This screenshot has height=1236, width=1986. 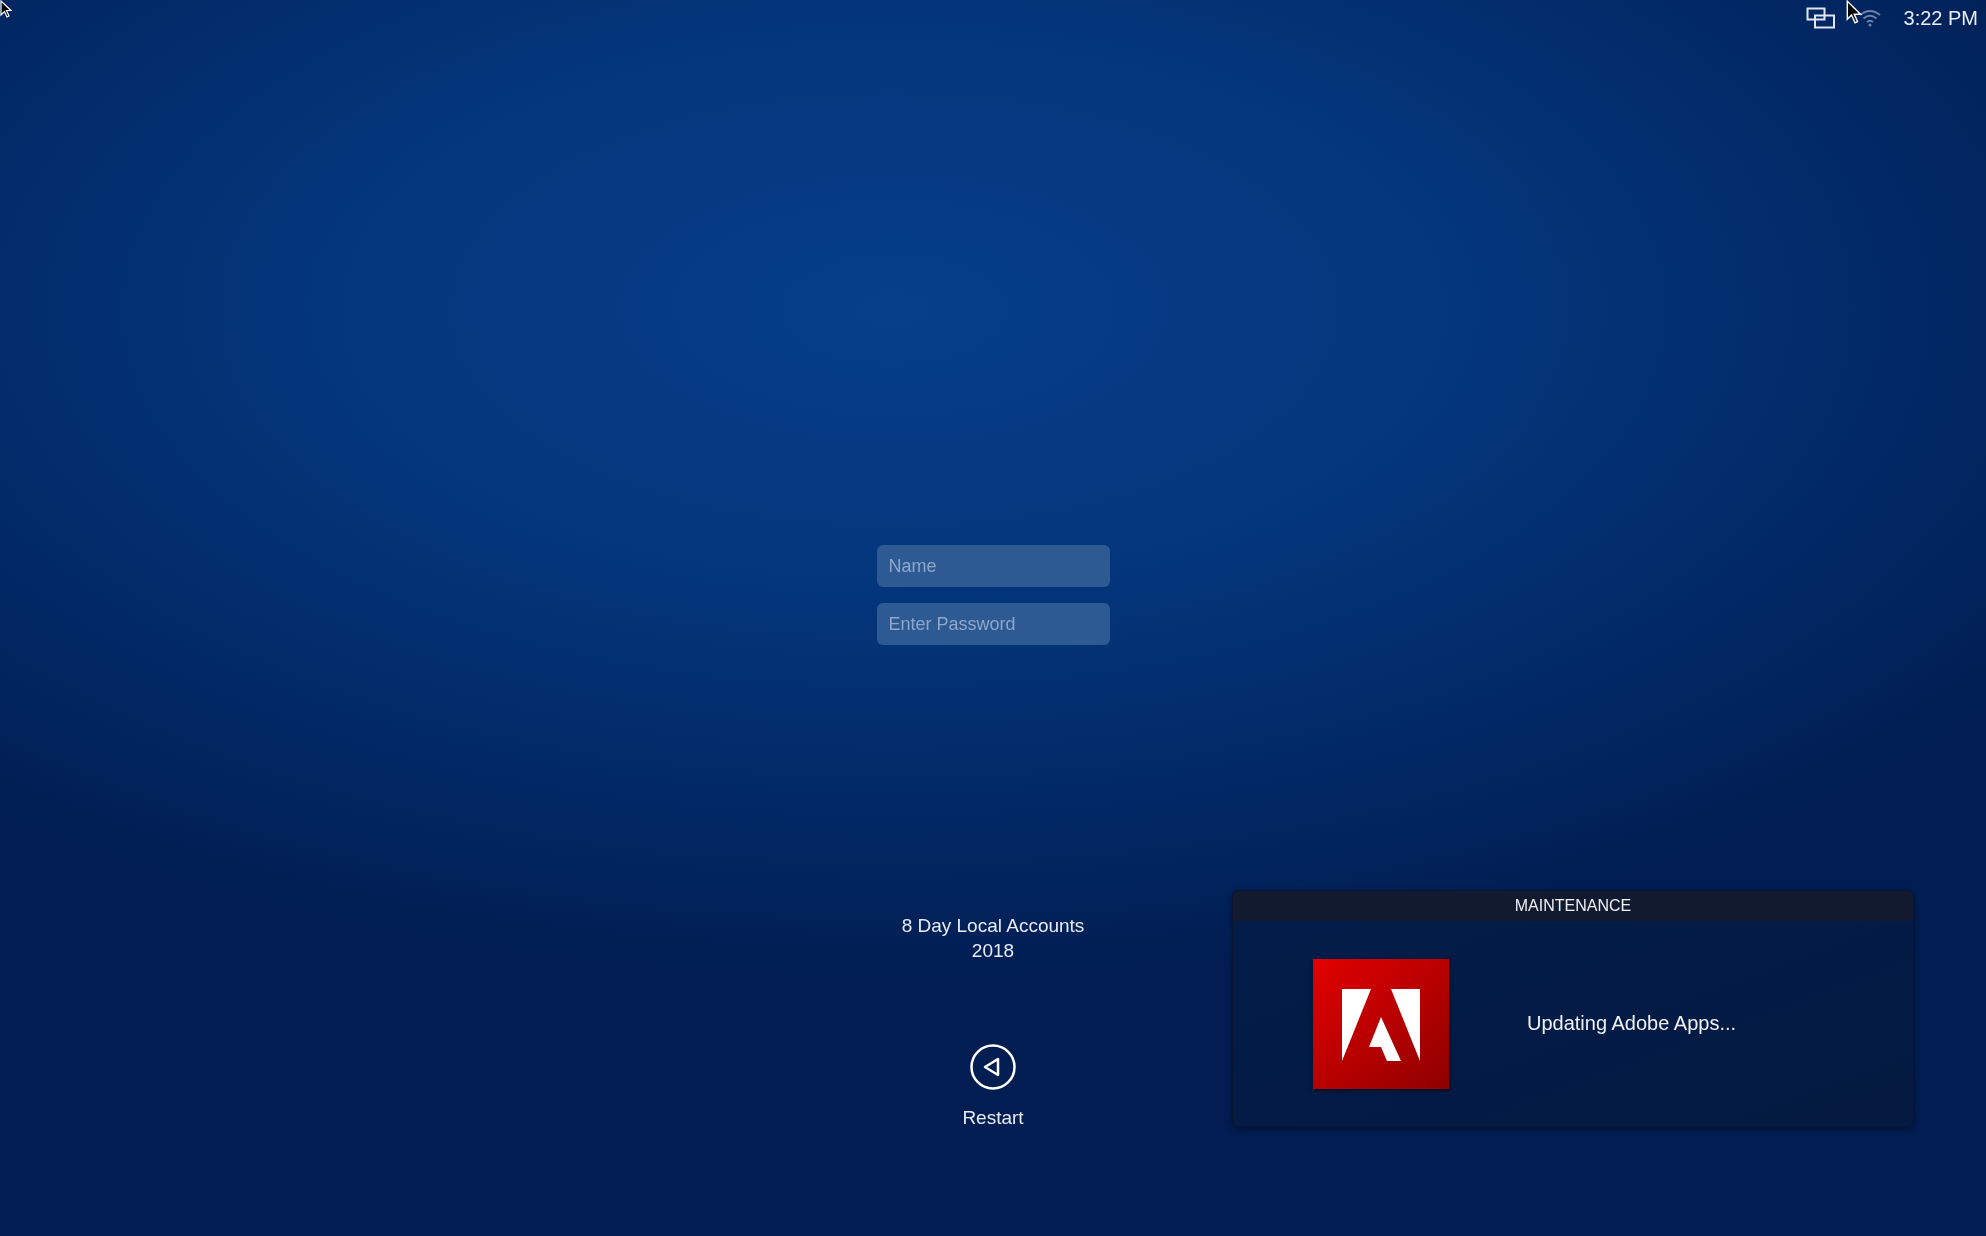 I want to click on panel-title: MAINTENANCE, so click(x=1573, y=906).